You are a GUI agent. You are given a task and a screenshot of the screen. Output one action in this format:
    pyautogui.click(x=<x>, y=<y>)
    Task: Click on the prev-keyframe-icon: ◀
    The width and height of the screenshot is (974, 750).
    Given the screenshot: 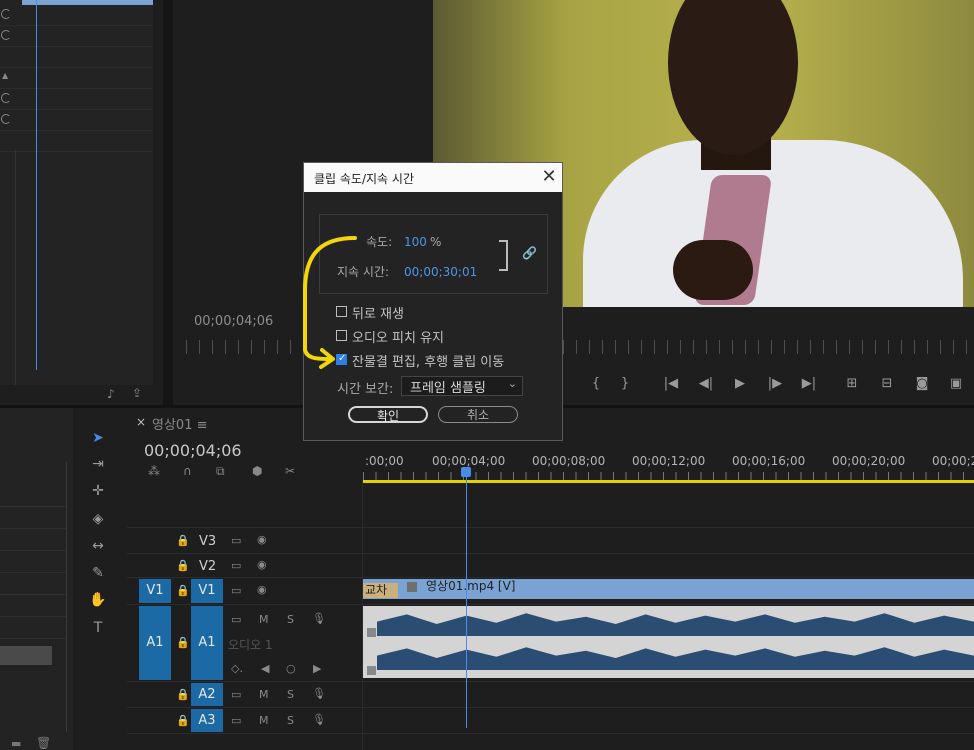 What is the action you would take?
    pyautogui.click(x=265, y=668)
    